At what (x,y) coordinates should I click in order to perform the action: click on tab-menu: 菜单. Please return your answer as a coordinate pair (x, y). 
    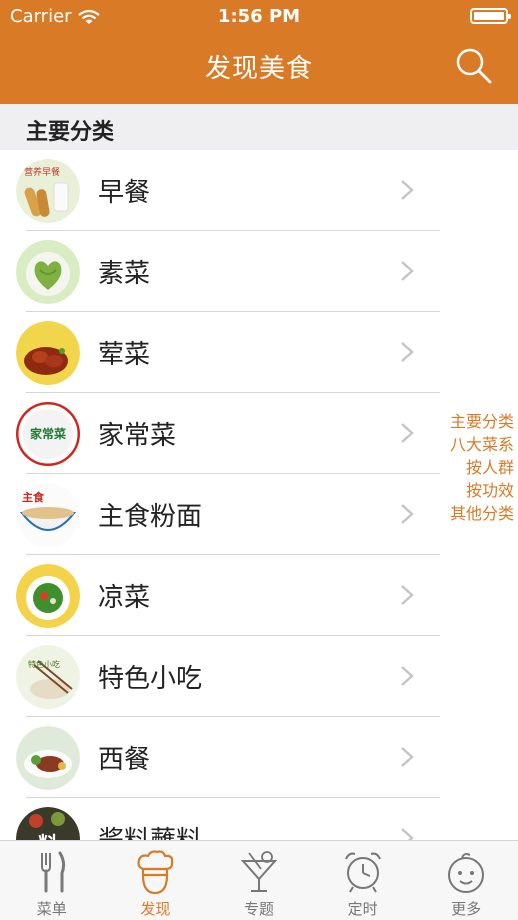
    Looking at the image, I should click on (52, 880).